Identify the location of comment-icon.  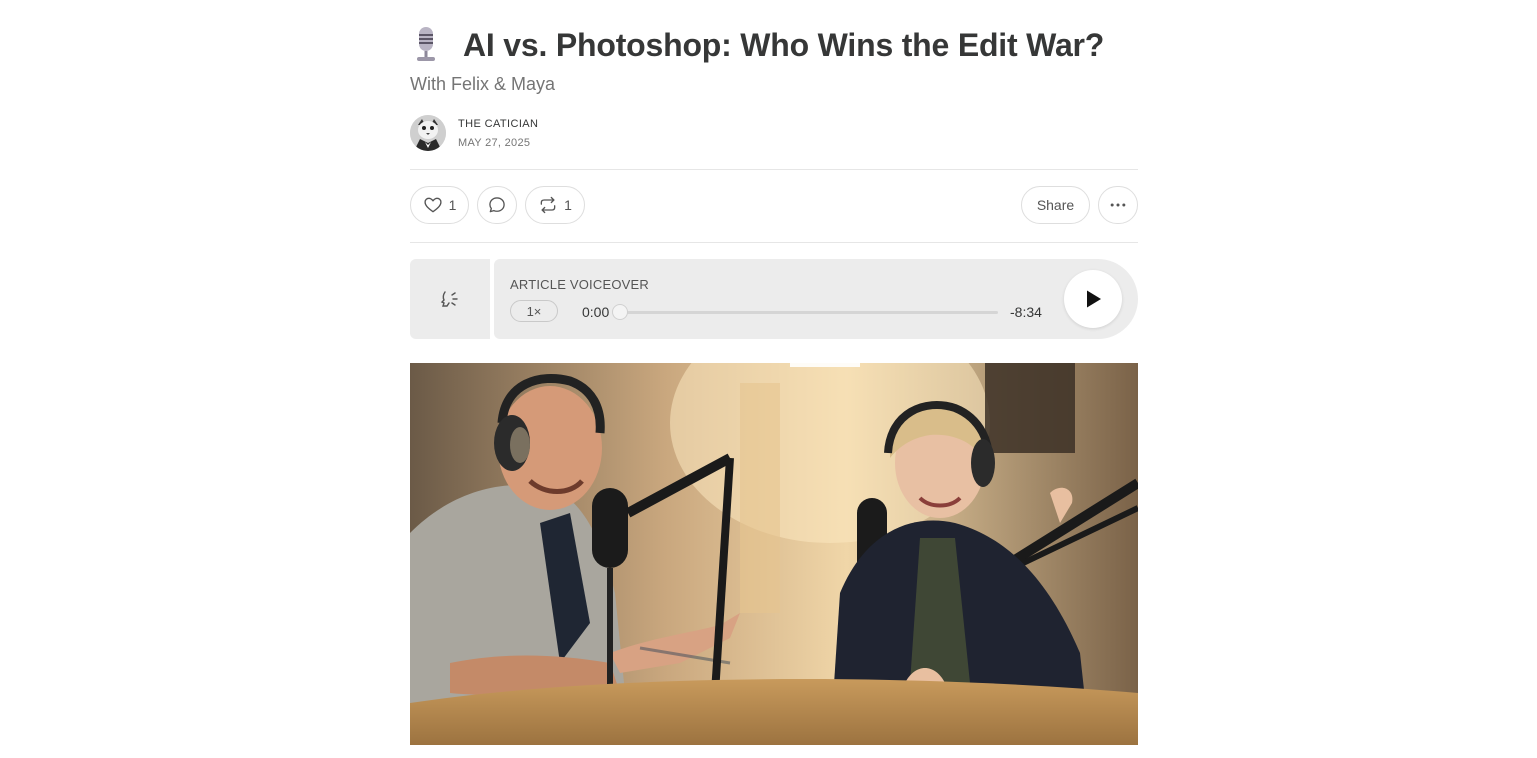
(497, 205).